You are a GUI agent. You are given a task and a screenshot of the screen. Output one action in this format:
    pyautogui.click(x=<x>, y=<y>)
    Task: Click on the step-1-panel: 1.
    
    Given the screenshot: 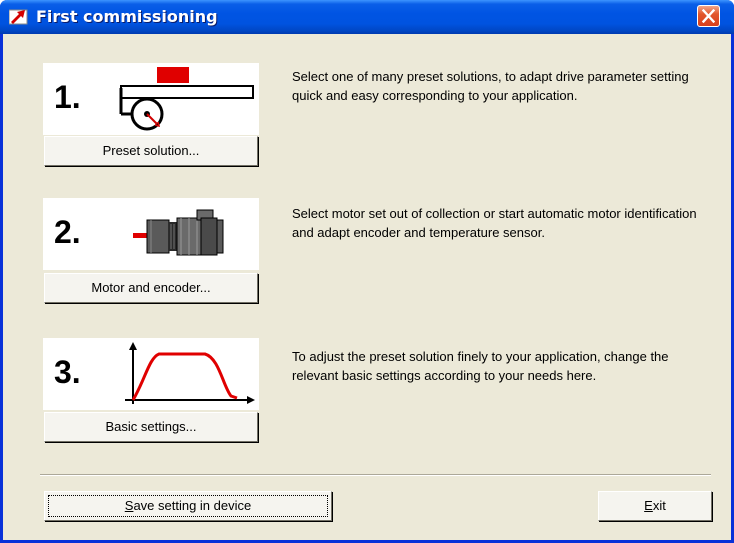 What is the action you would take?
    pyautogui.click(x=151, y=99)
    